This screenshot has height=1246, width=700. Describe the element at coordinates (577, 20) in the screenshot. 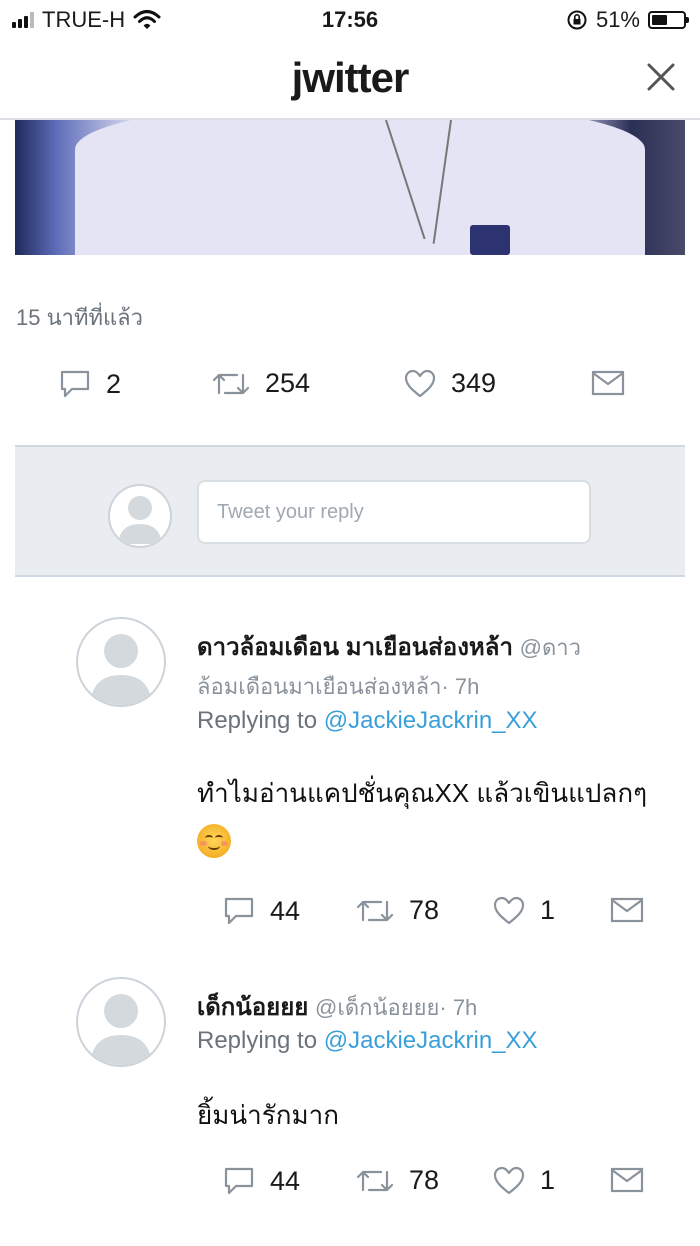

I see `orientation-lock-icon` at that location.